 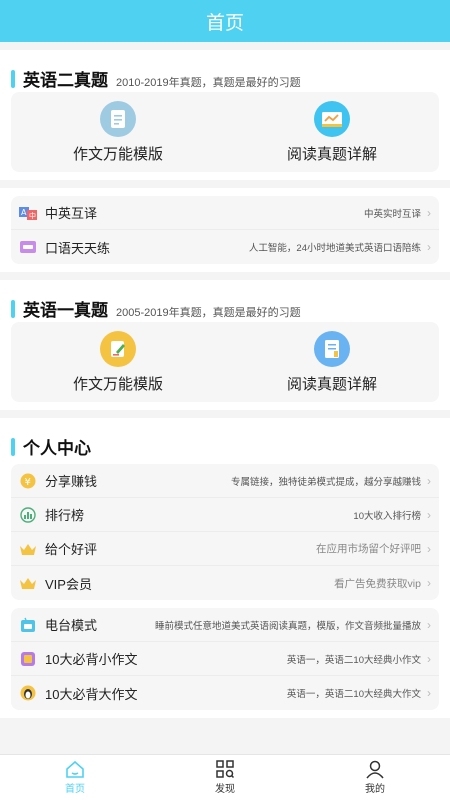 I want to click on svg-text: 中, so click(x=32, y=215).